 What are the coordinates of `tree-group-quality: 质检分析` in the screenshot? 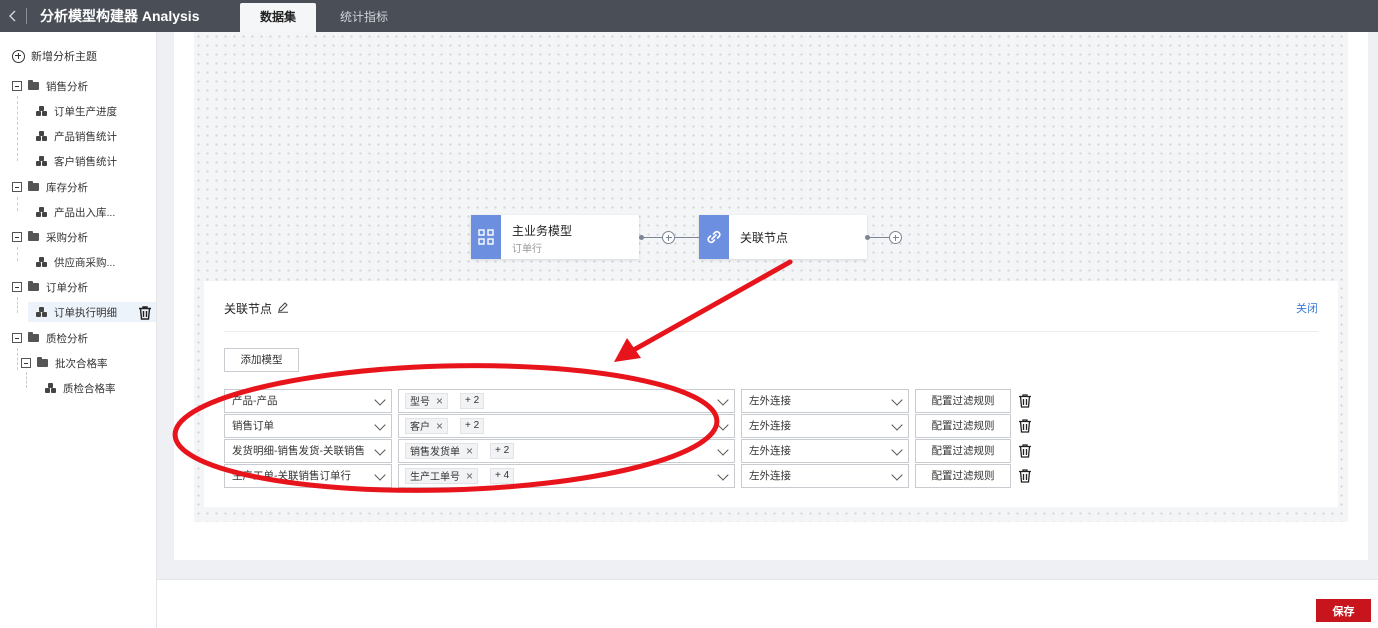 It's located at (50, 338).